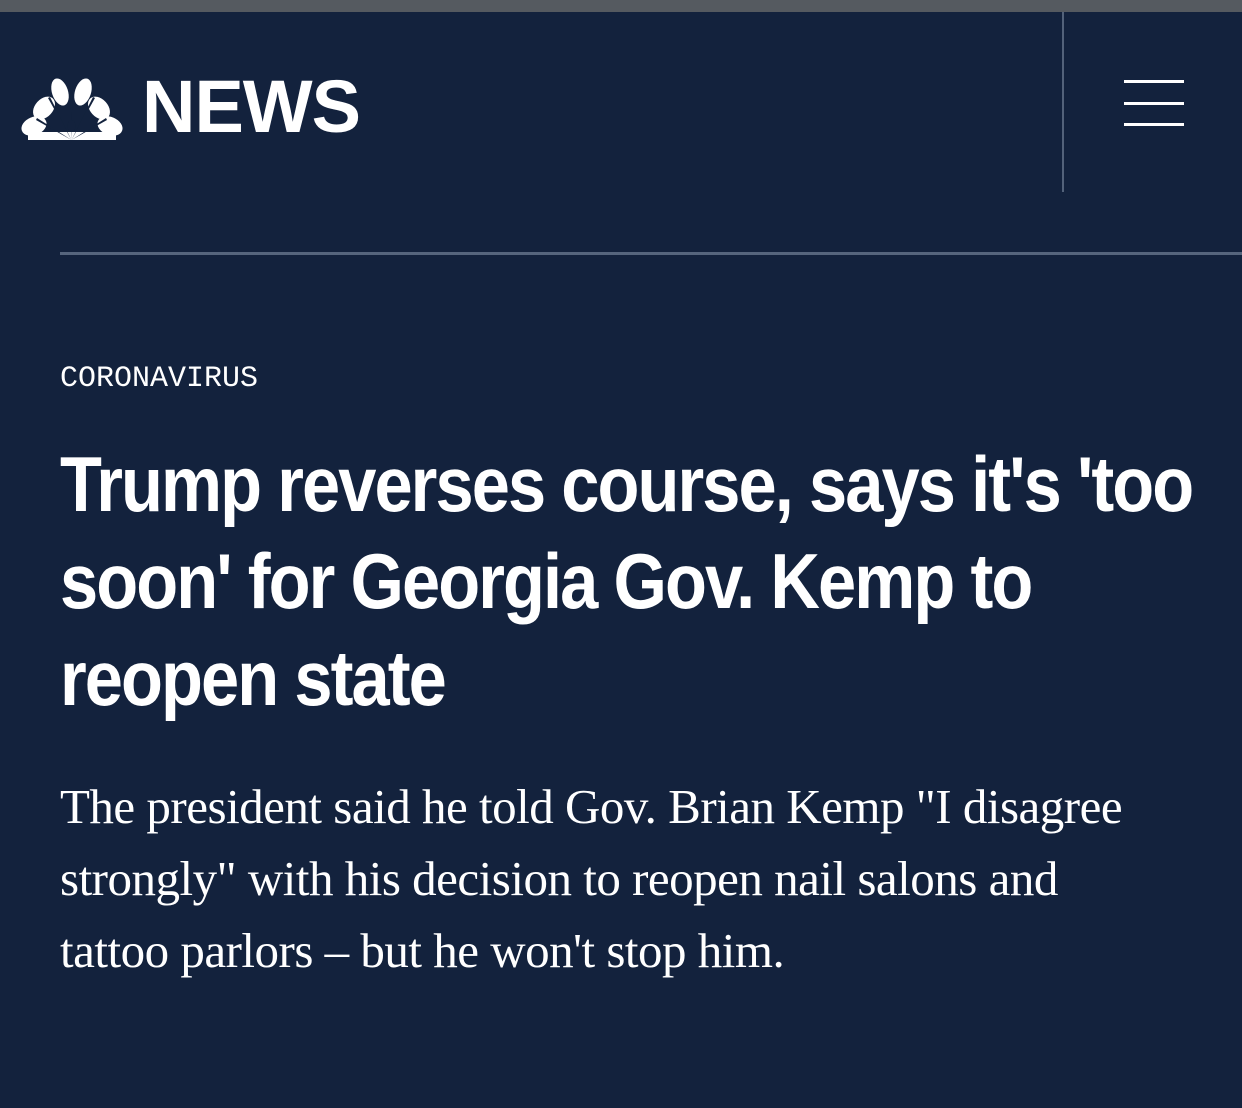  What do you see at coordinates (72, 109) in the screenshot?
I see `nbc-peacock-icon` at bounding box center [72, 109].